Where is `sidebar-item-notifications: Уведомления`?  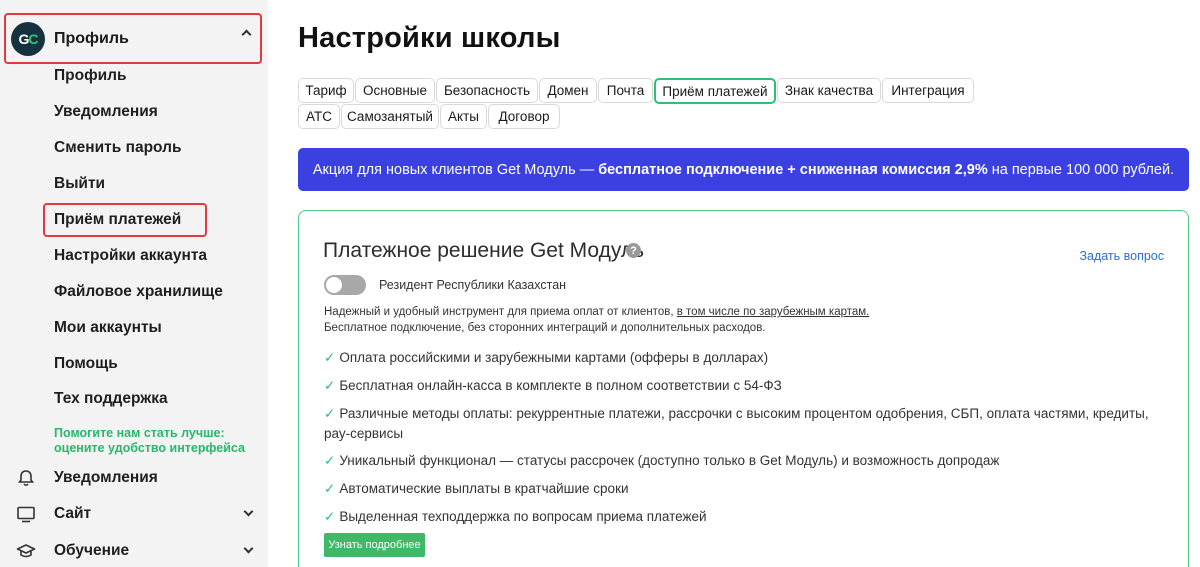 sidebar-item-notifications: Уведомления is located at coordinates (134, 478).